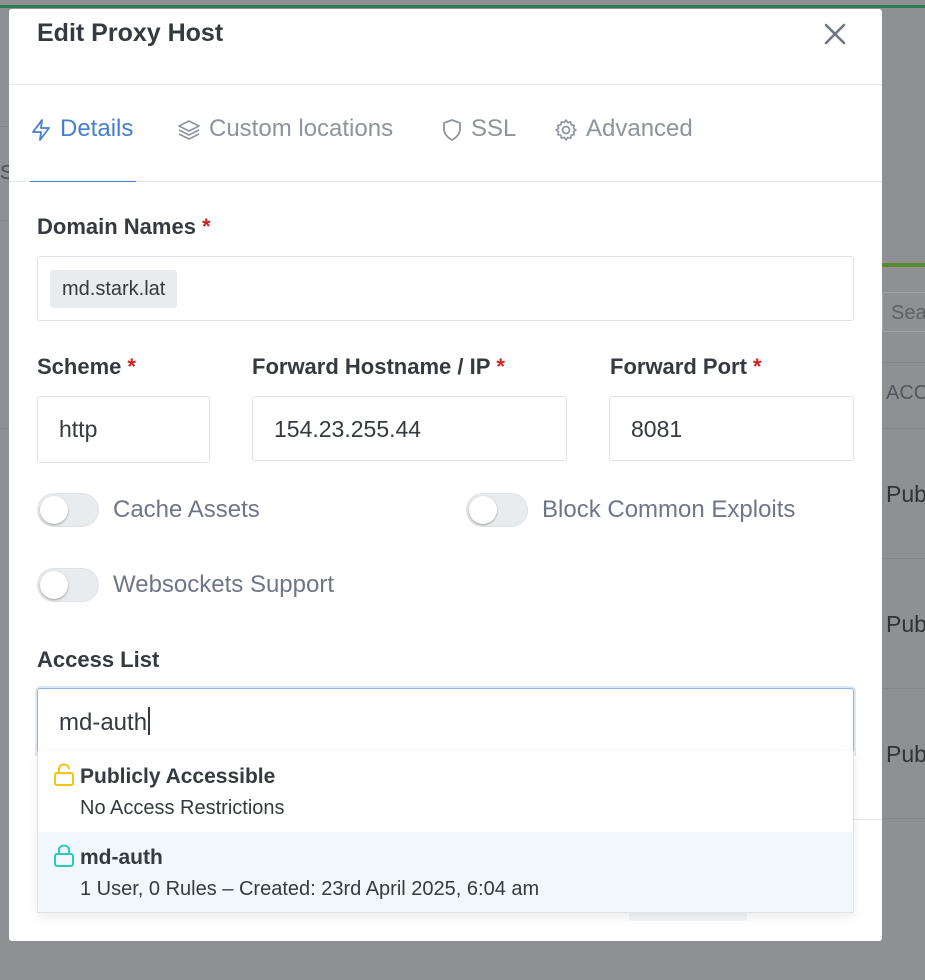 Image resolution: width=925 pixels, height=980 pixels. I want to click on scheme-value: http, so click(78, 429).